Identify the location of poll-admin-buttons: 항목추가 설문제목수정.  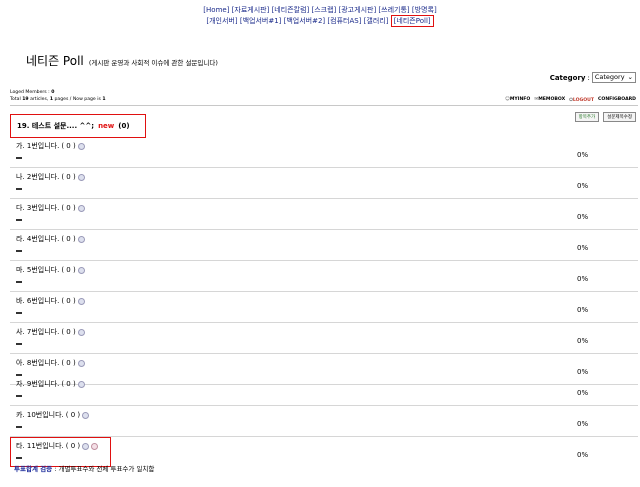
(605, 117).